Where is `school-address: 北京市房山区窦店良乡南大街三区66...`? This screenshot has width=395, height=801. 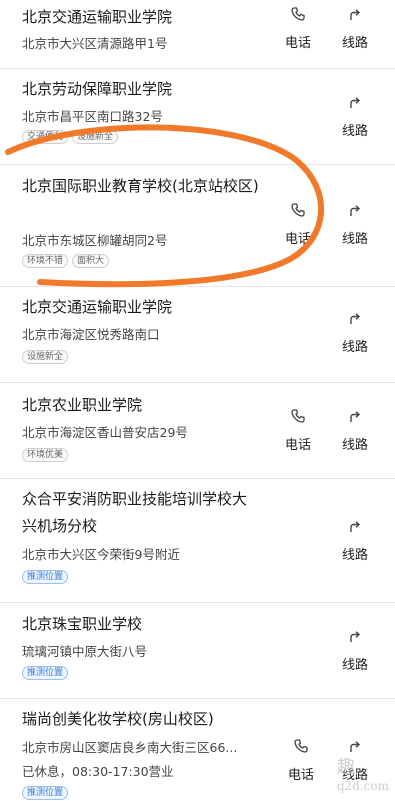 school-address: 北京市房山区窦店良乡南大街三区66... is located at coordinates (130, 747).